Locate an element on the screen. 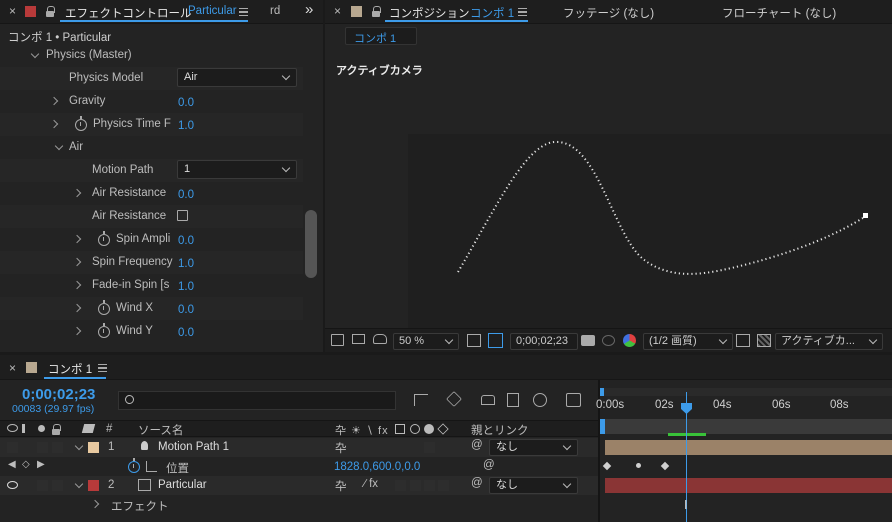 This screenshot has width=892, height=522. show-snapshot-icon is located at coordinates (608, 340).